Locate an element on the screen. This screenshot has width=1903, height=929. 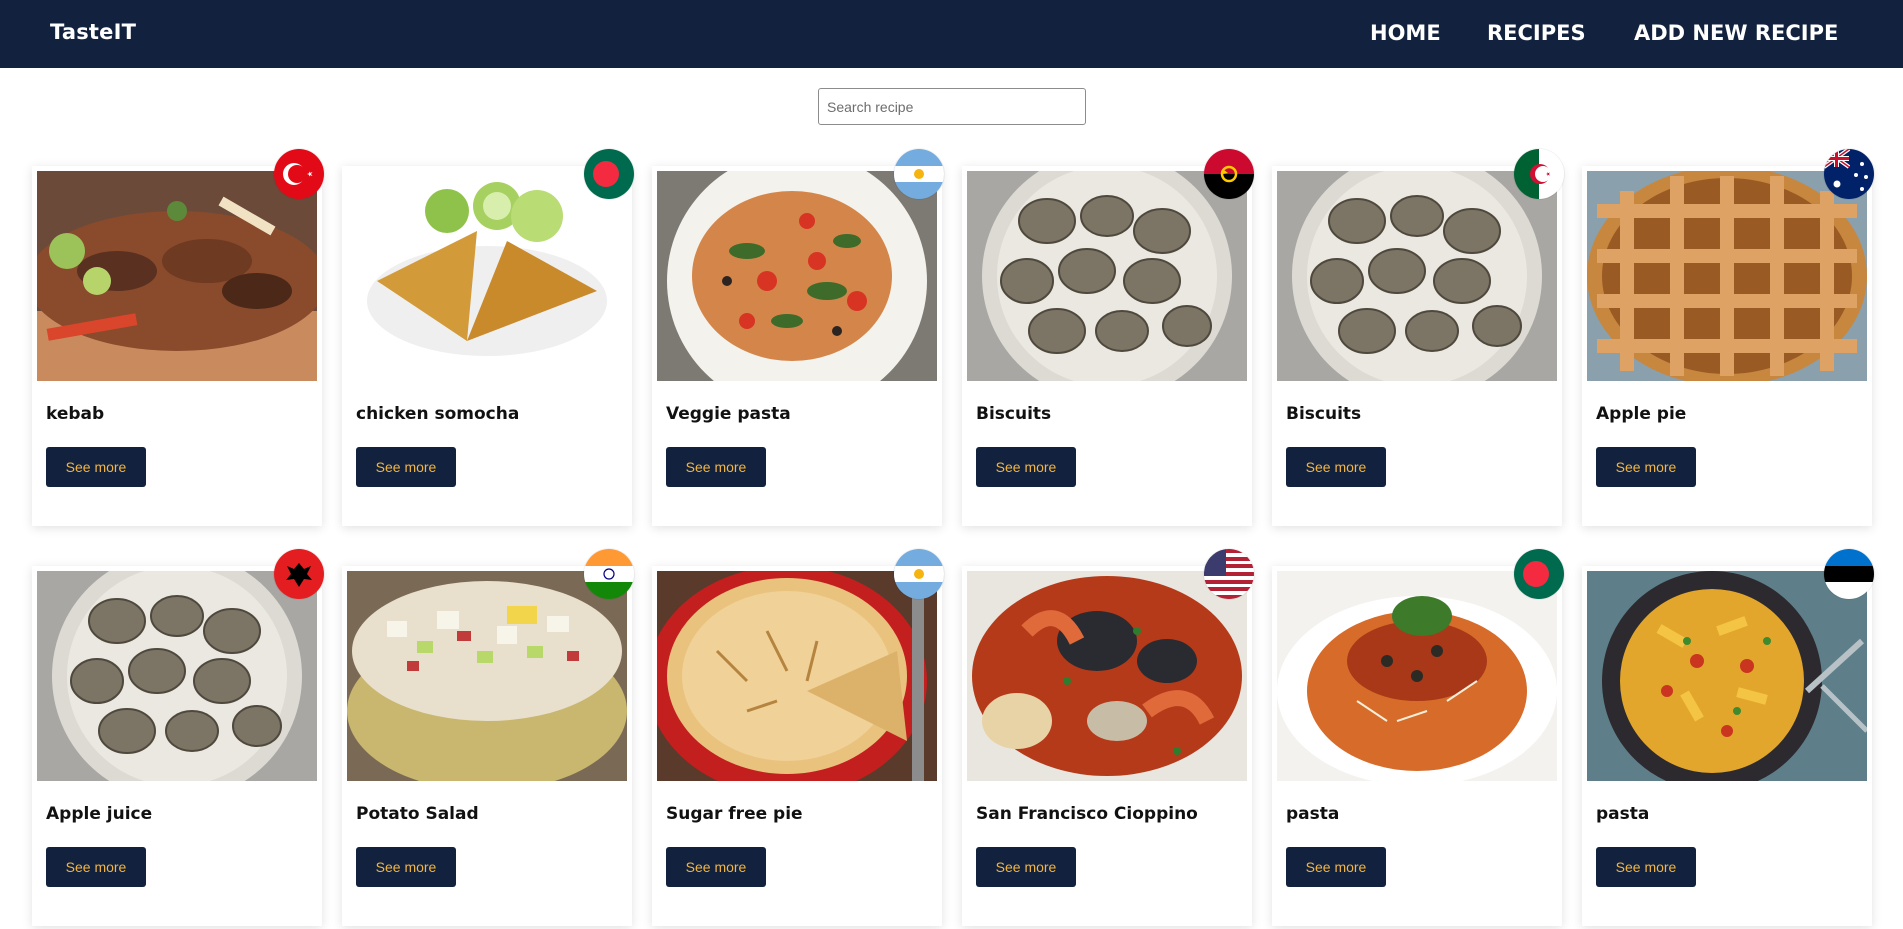
recipe-title: kebab is located at coordinates (75, 414).